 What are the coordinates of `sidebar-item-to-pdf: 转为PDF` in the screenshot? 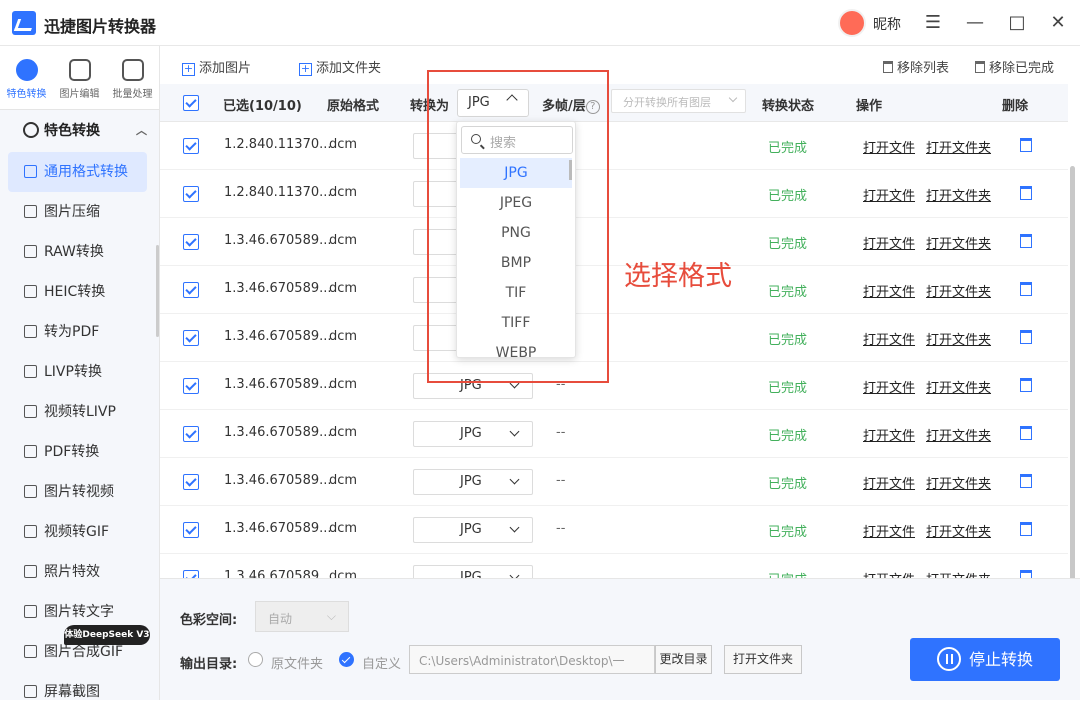 It's located at (77, 332).